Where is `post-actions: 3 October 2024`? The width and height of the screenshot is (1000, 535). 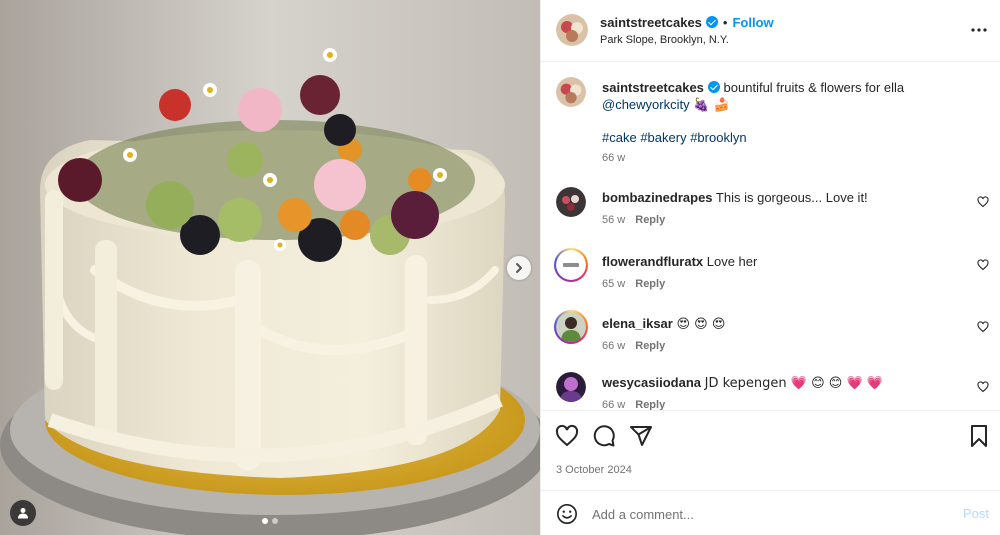
post-actions: 3 October 2024 is located at coordinates (770, 450).